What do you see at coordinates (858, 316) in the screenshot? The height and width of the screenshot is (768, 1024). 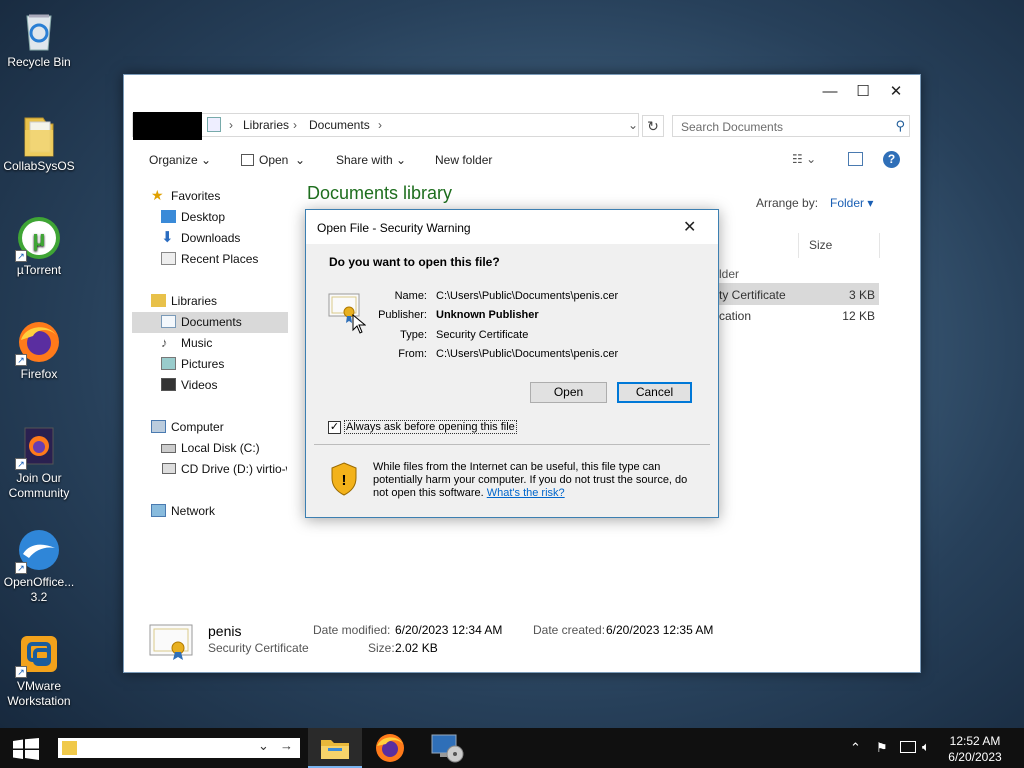 I see `row-size: 12 KB` at bounding box center [858, 316].